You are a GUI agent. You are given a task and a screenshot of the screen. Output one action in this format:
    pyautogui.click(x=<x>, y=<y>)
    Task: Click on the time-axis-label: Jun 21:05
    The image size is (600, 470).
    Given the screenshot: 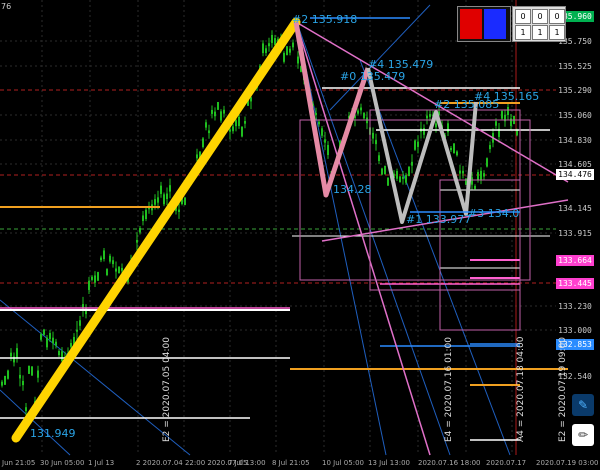 What is the action you would take?
    pyautogui.click(x=19, y=463)
    